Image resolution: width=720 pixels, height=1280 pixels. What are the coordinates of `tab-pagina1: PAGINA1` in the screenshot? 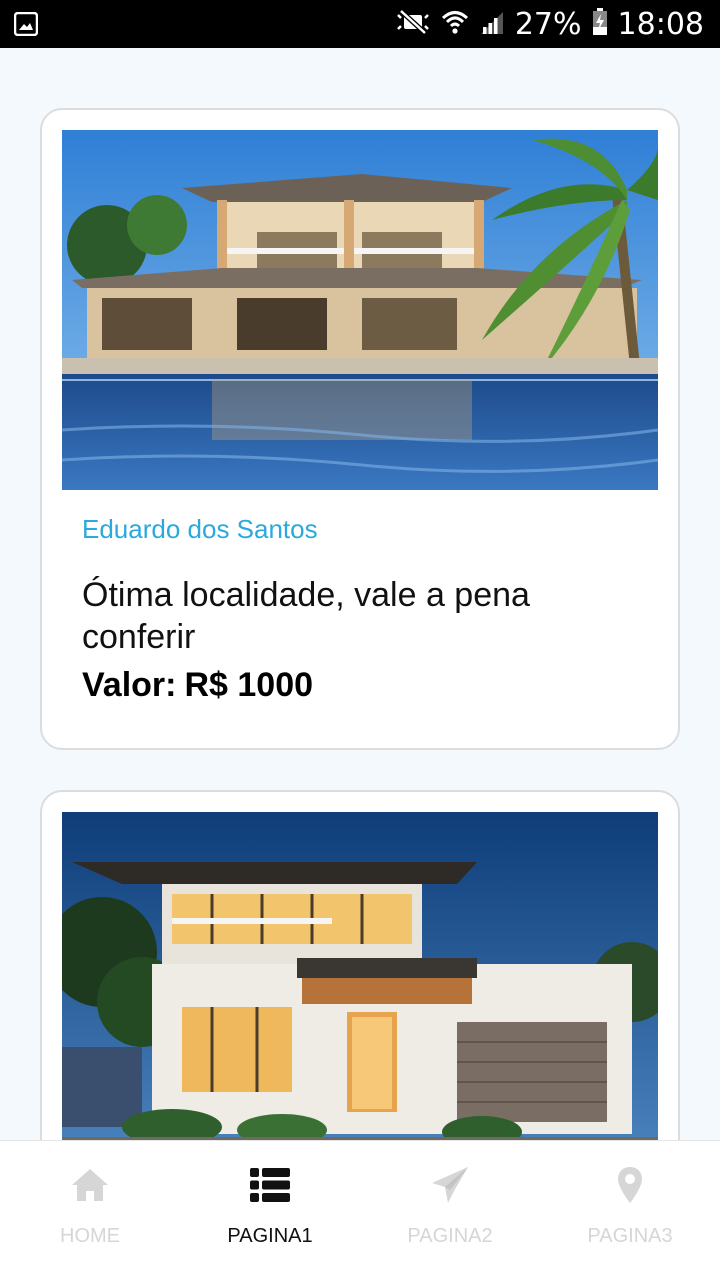 It's located at (270, 1210).